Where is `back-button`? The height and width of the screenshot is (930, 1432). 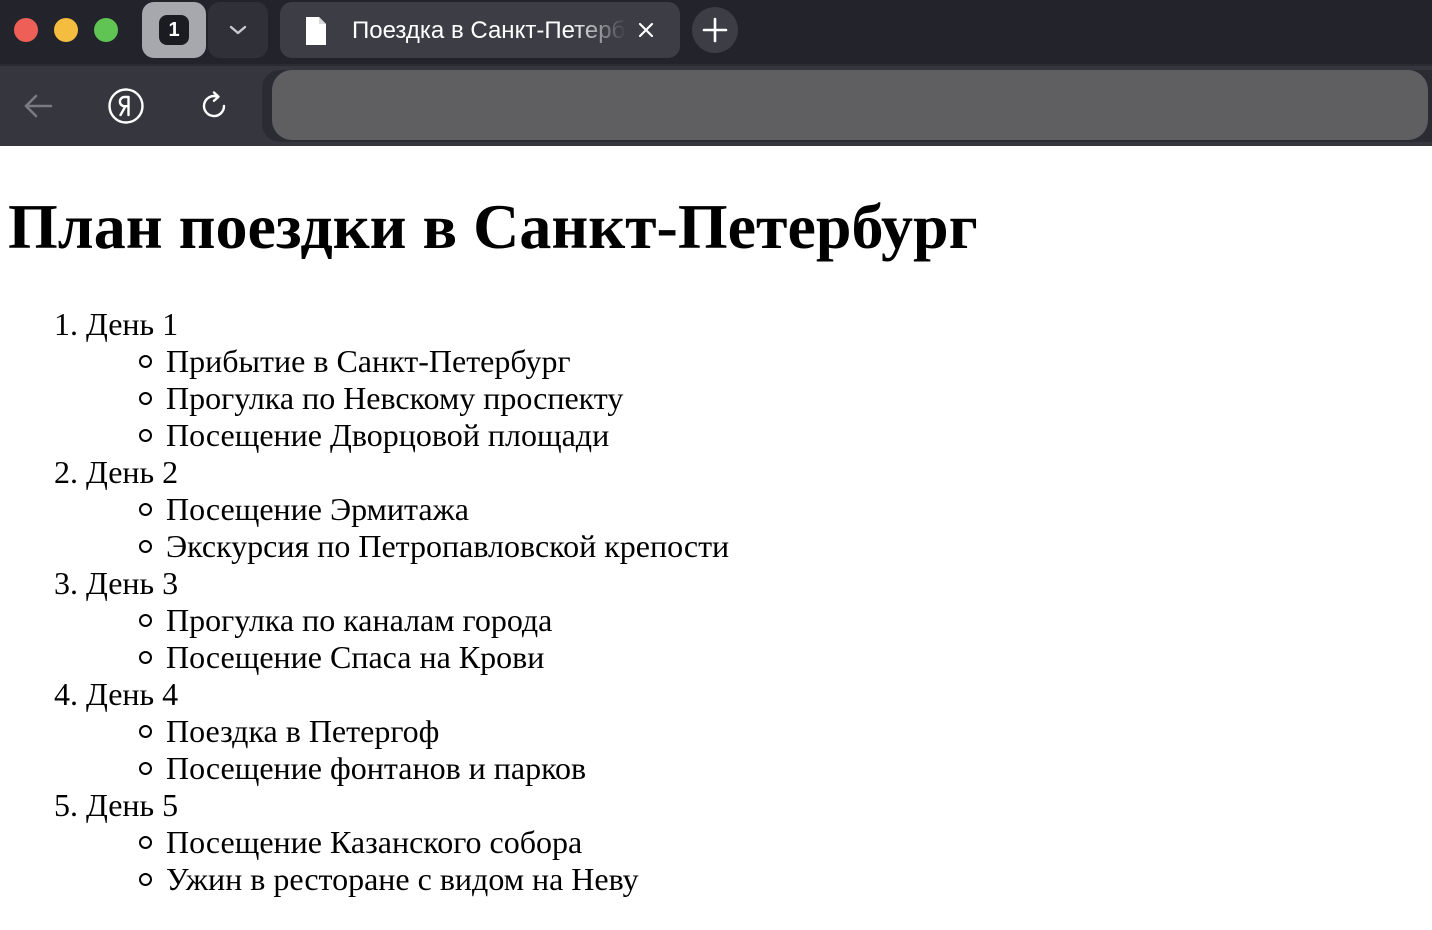
back-button is located at coordinates (38, 106).